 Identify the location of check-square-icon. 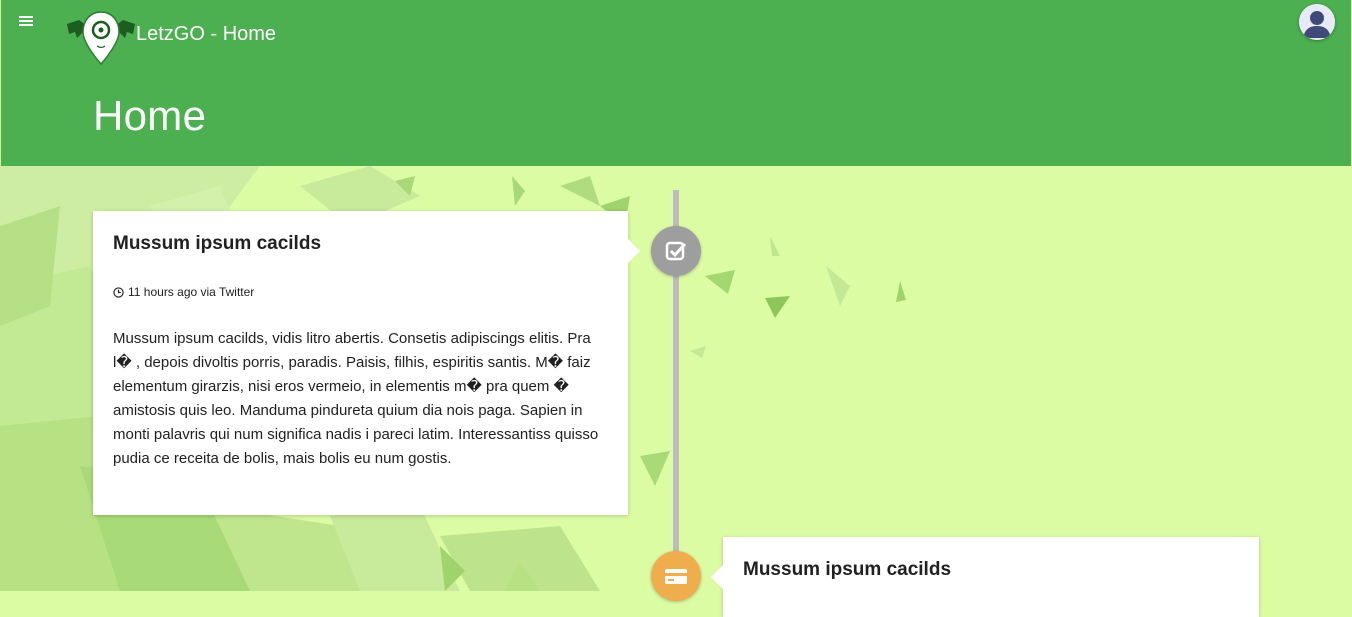
(676, 251).